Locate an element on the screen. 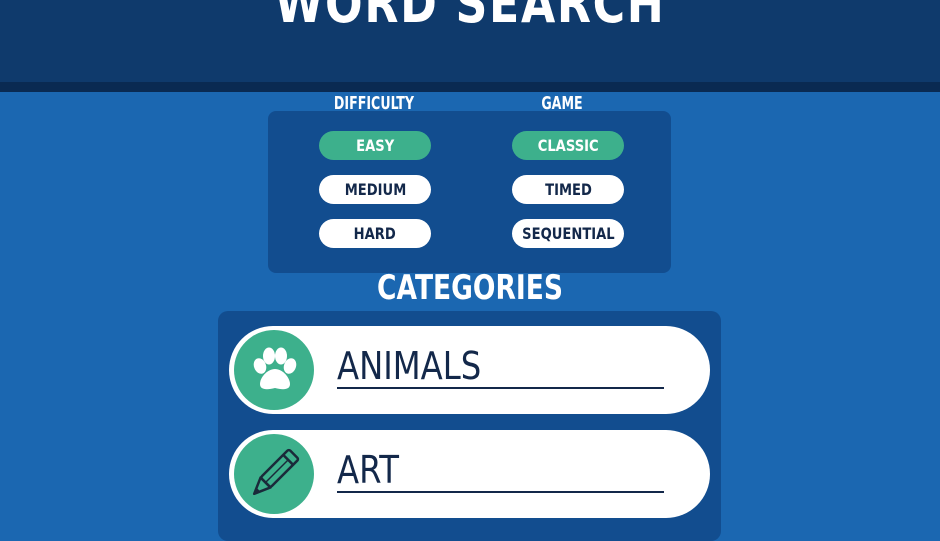  mode-classic-label: CLASSIC is located at coordinates (568, 145).